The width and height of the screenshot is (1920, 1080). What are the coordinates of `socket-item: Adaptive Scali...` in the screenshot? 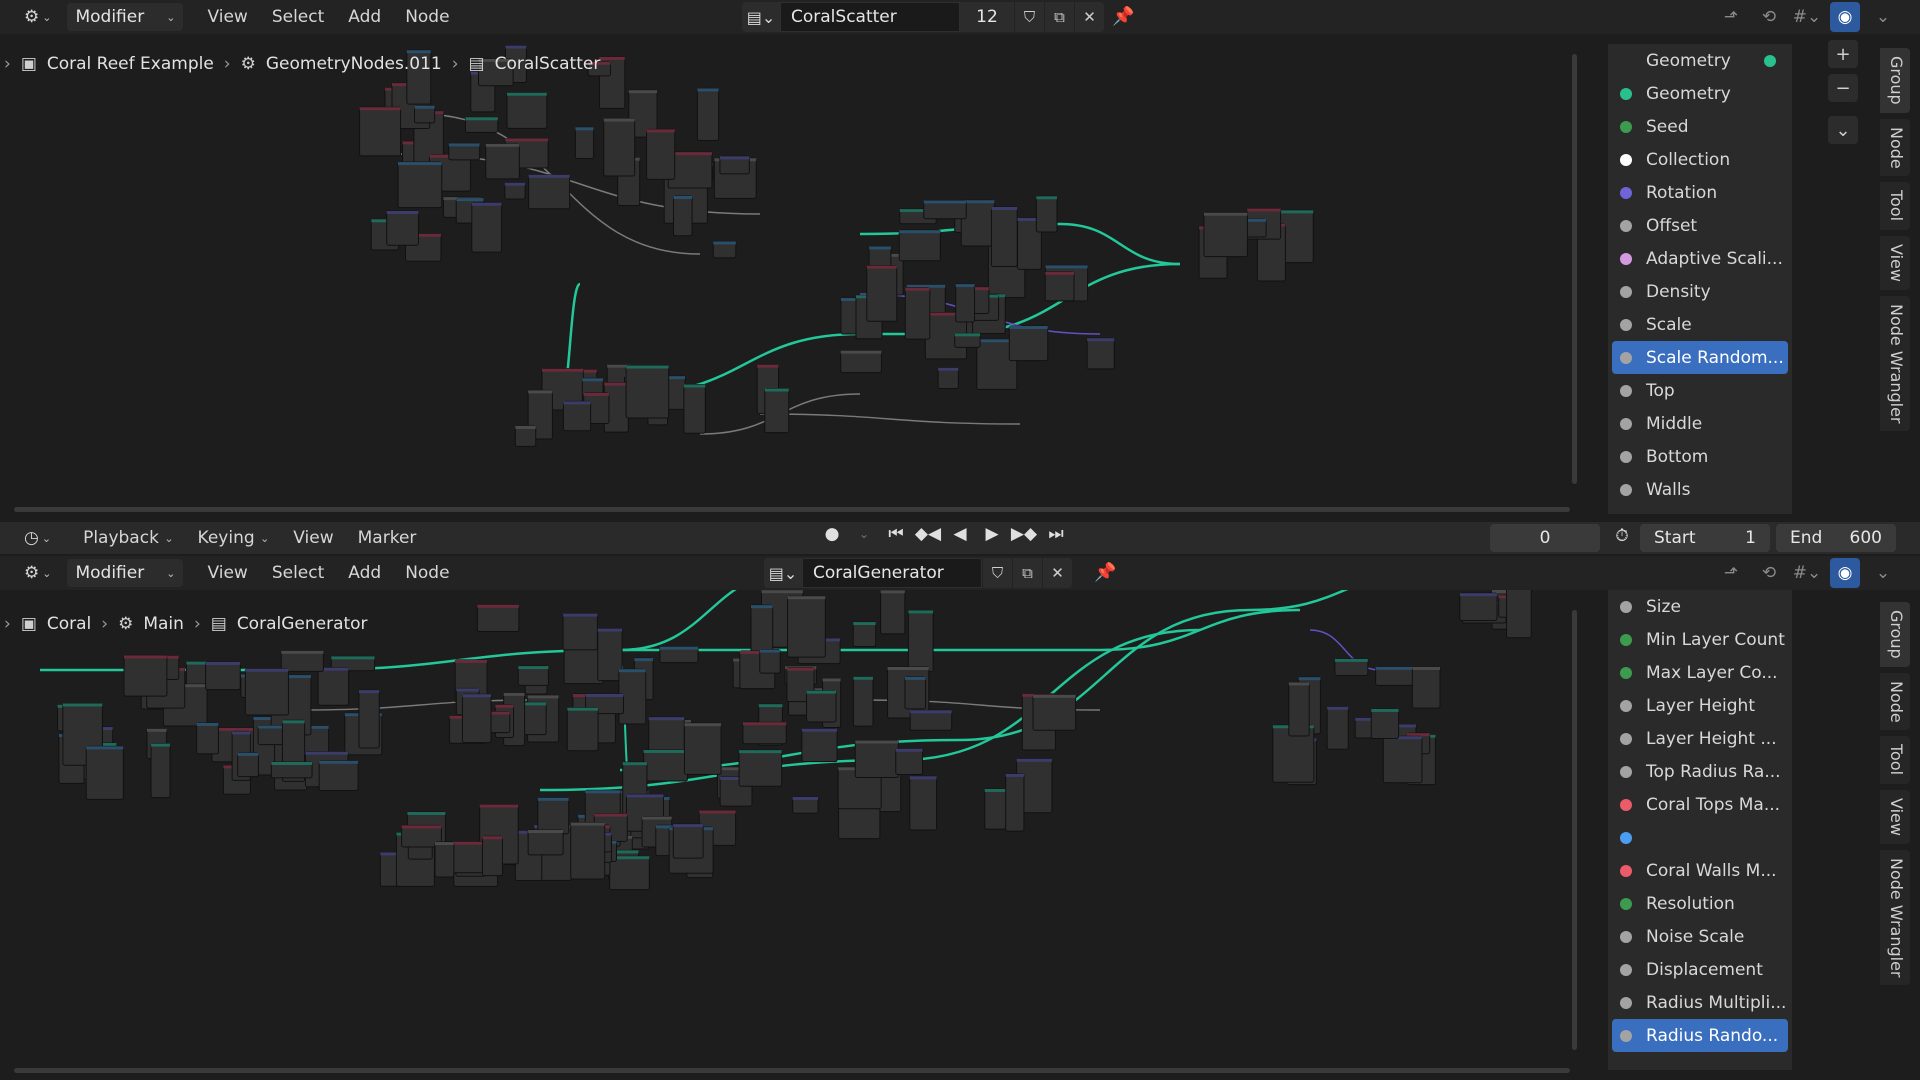 It's located at (1700, 258).